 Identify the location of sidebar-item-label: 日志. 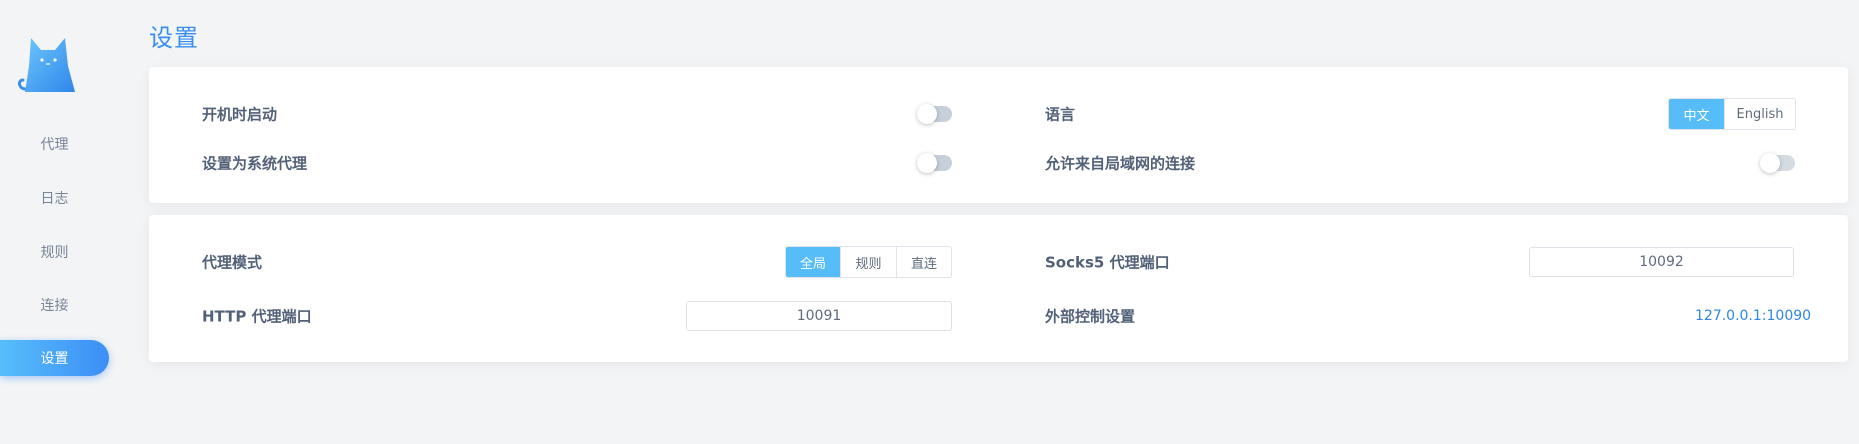
(54, 199).